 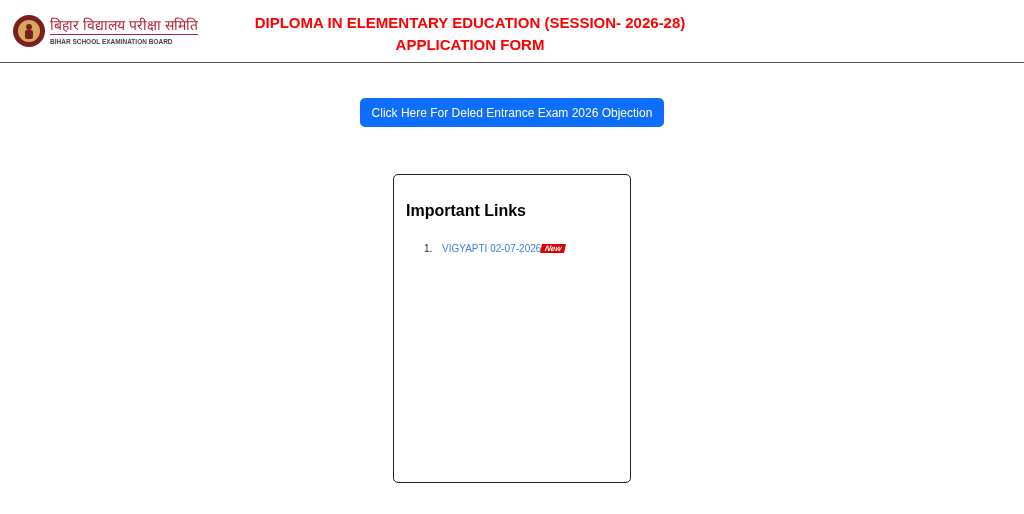 What do you see at coordinates (124, 25) in the screenshot?
I see `logo-hindi-text: बिहार विद्यालय परीक्षा समिति` at bounding box center [124, 25].